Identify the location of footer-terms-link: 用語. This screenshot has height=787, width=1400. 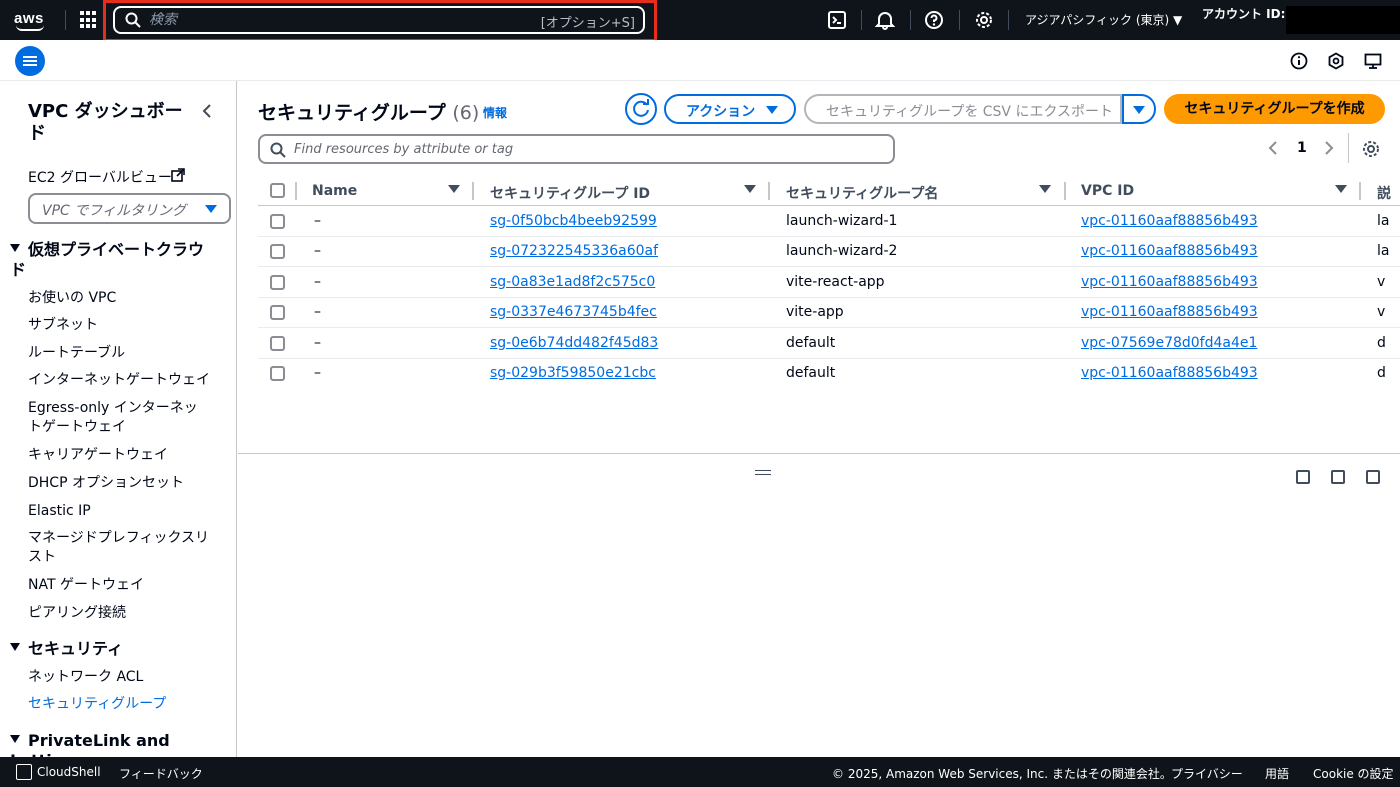
(1277, 773).